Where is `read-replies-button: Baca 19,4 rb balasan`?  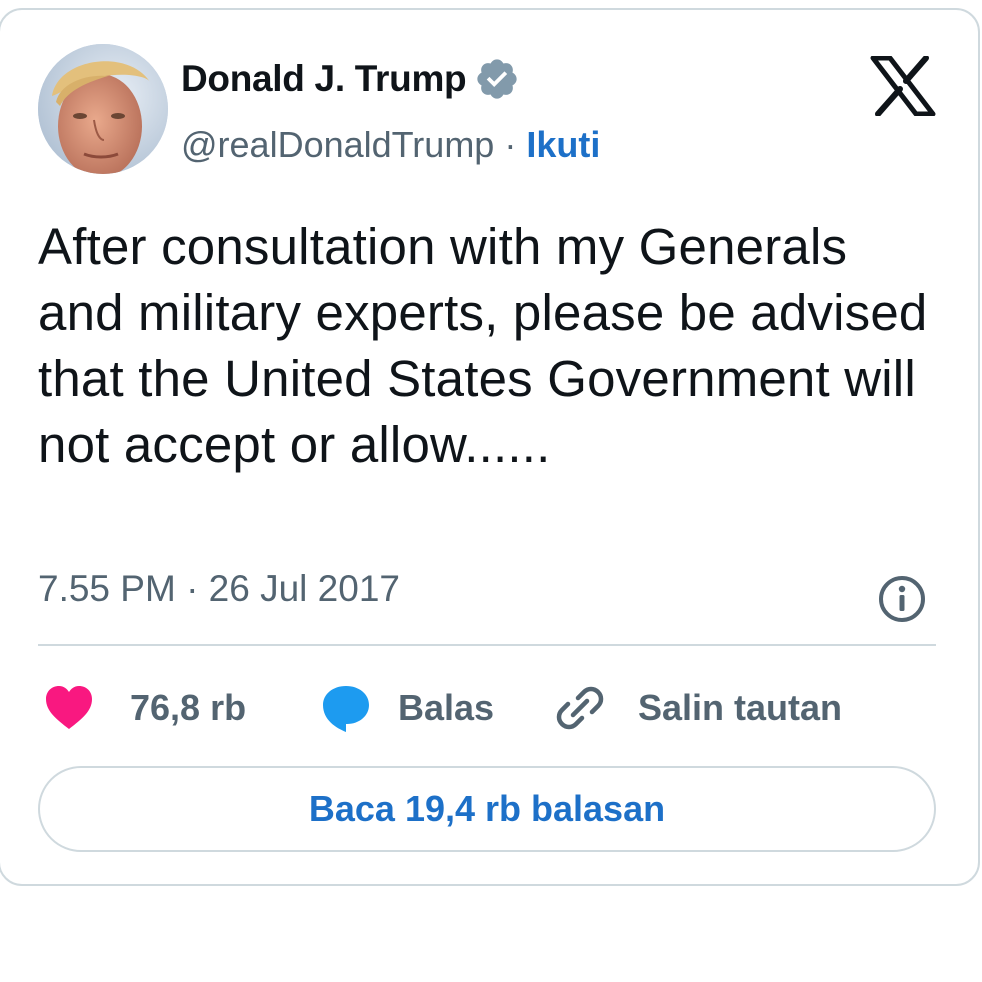
read-replies-button: Baca 19,4 rb balasan is located at coordinates (487, 809).